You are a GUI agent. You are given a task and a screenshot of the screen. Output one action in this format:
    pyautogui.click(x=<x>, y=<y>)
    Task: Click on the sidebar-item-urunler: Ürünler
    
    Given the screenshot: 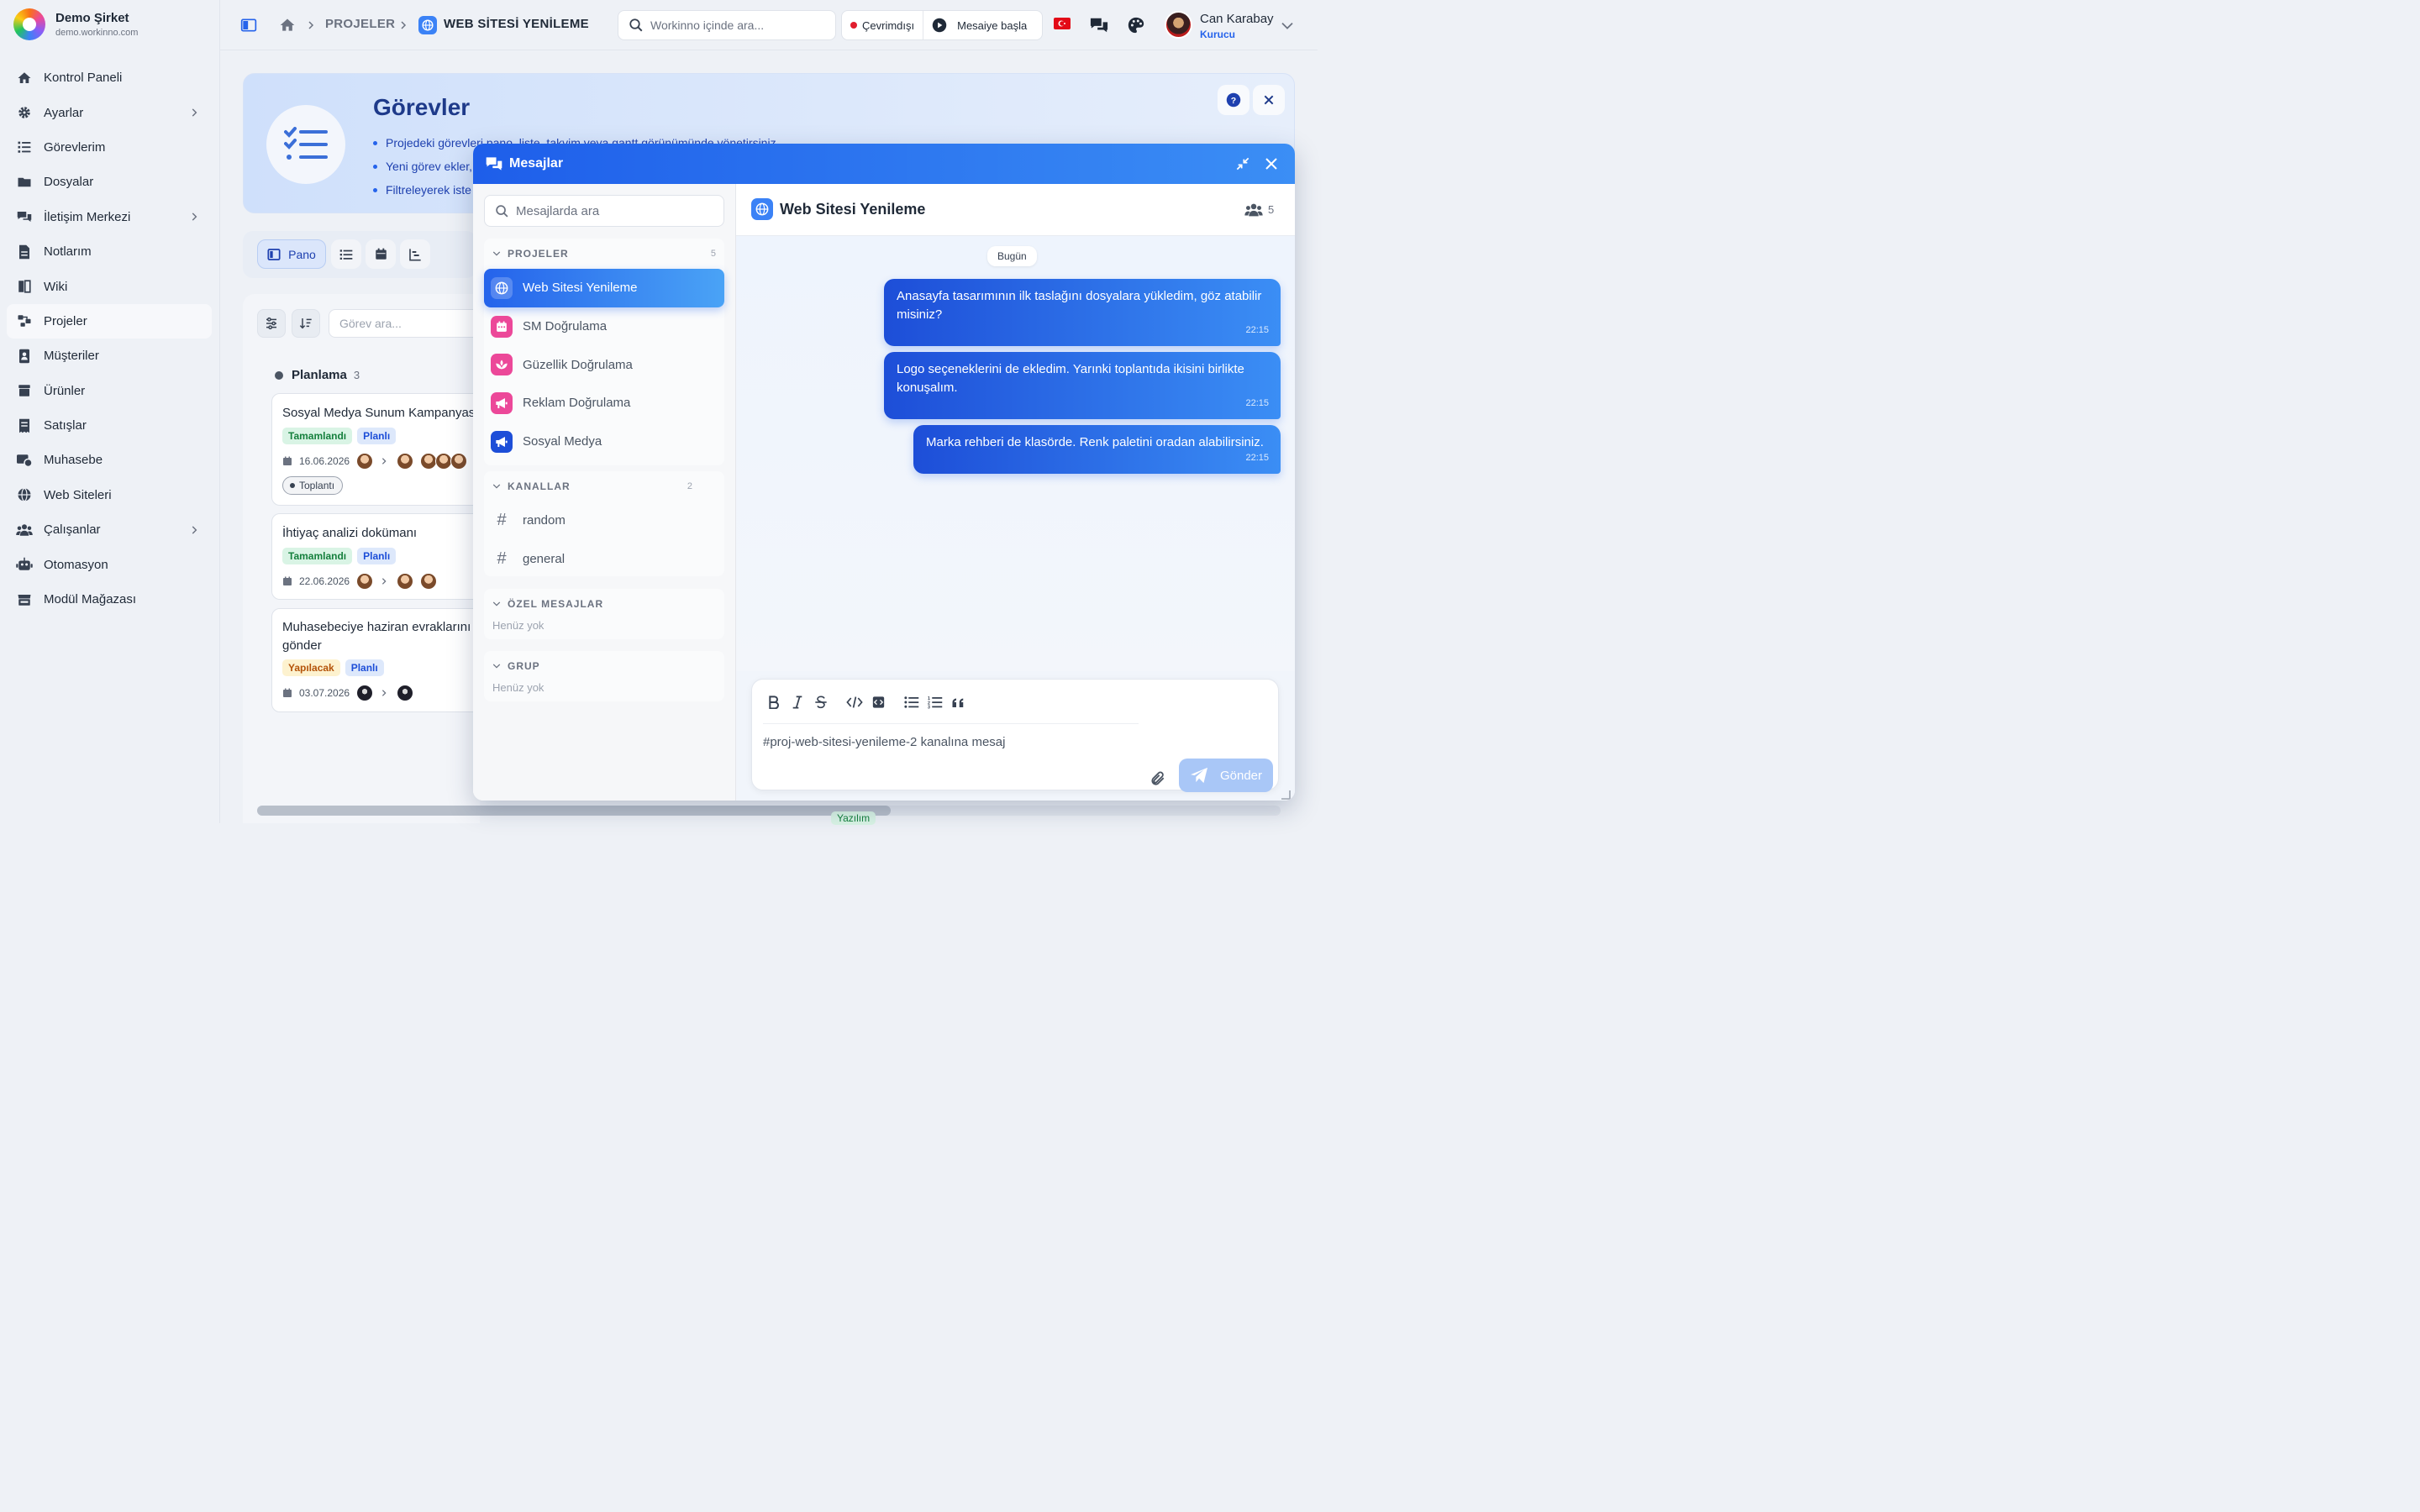 What is the action you would take?
    pyautogui.click(x=109, y=391)
    